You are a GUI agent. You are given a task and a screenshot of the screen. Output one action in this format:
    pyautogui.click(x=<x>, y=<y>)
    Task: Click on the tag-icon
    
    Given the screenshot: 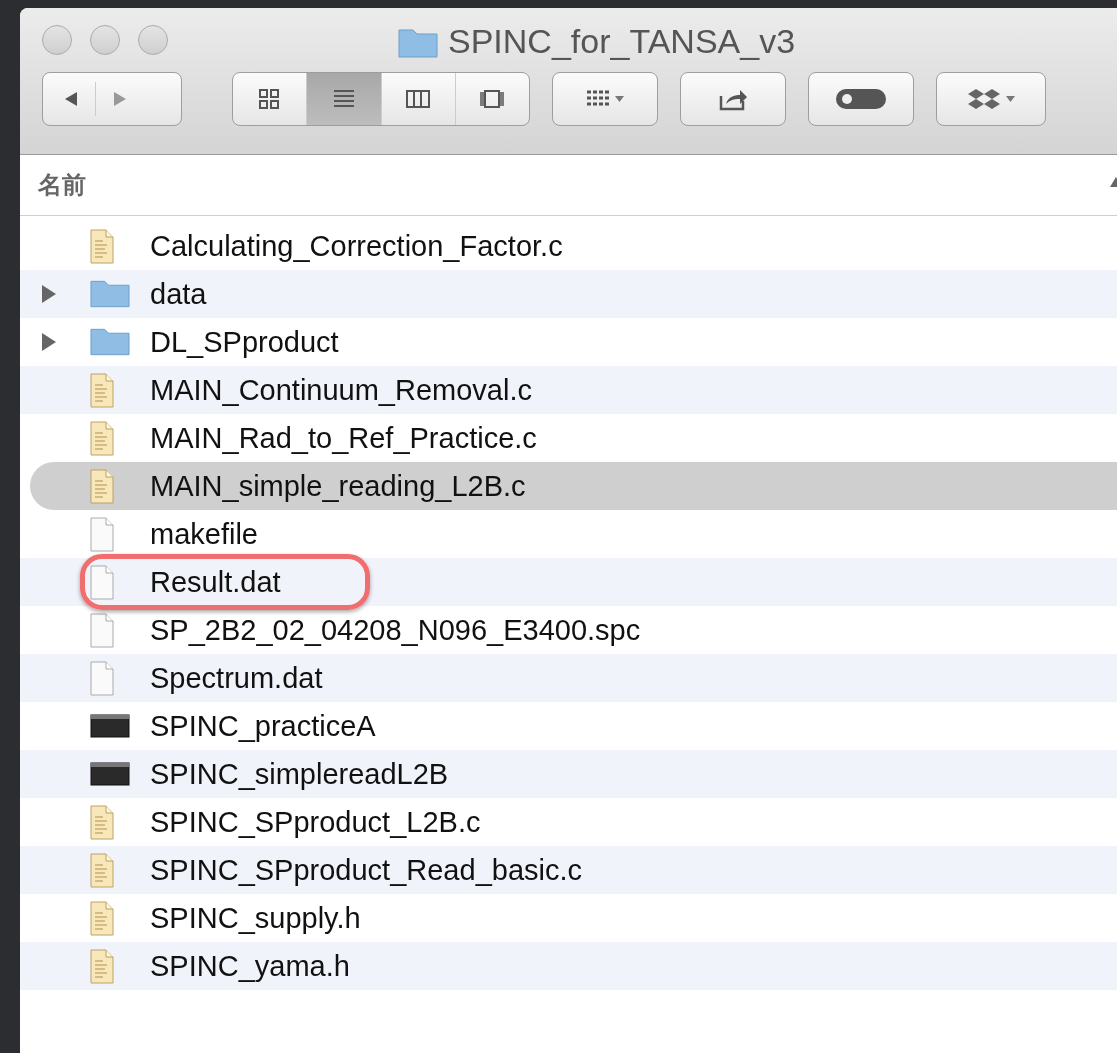 What is the action you would take?
    pyautogui.click(x=861, y=99)
    